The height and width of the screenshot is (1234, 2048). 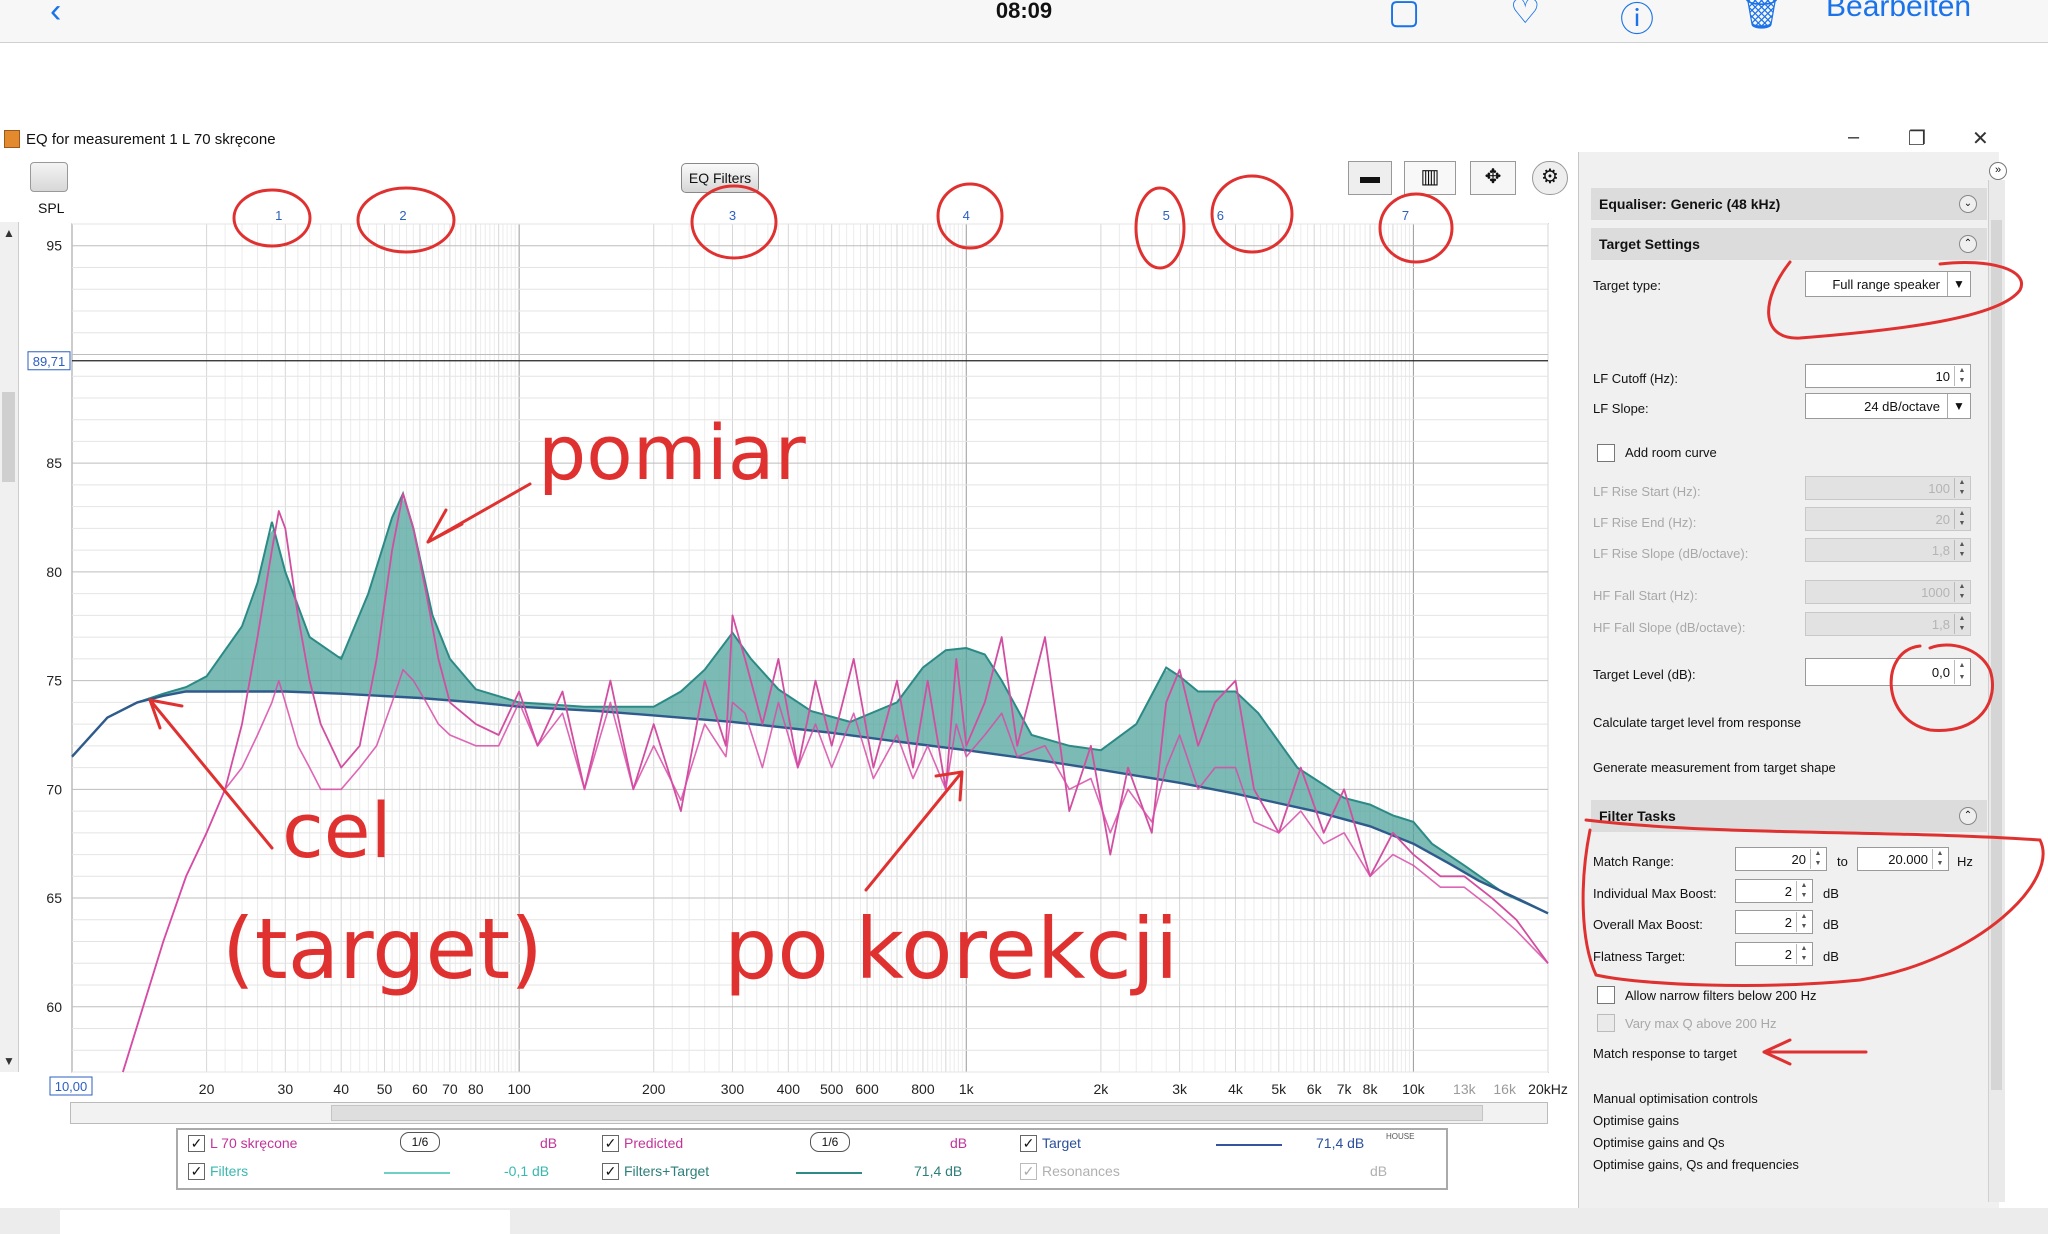 I want to click on x-tick-label: 8k, so click(x=1371, y=1089).